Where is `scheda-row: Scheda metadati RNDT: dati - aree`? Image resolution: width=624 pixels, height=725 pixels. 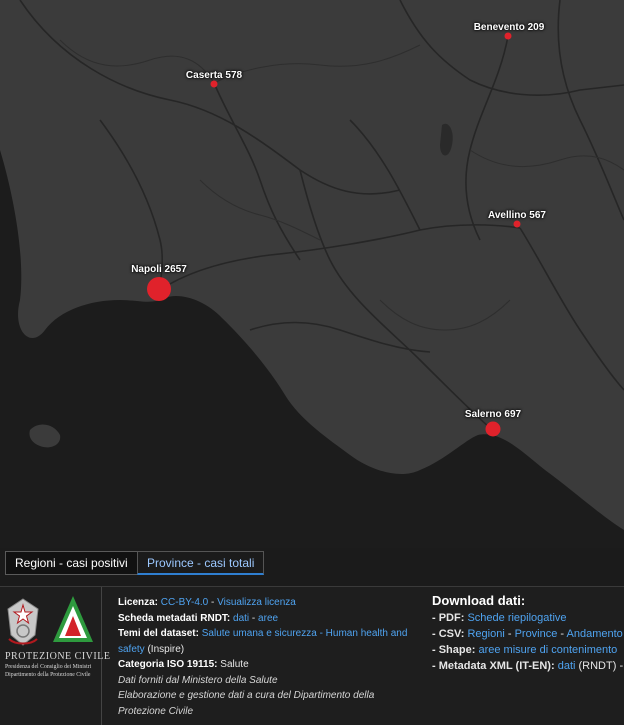
scheda-row: Scheda metadati RNDT: dati - aree is located at coordinates (268, 619).